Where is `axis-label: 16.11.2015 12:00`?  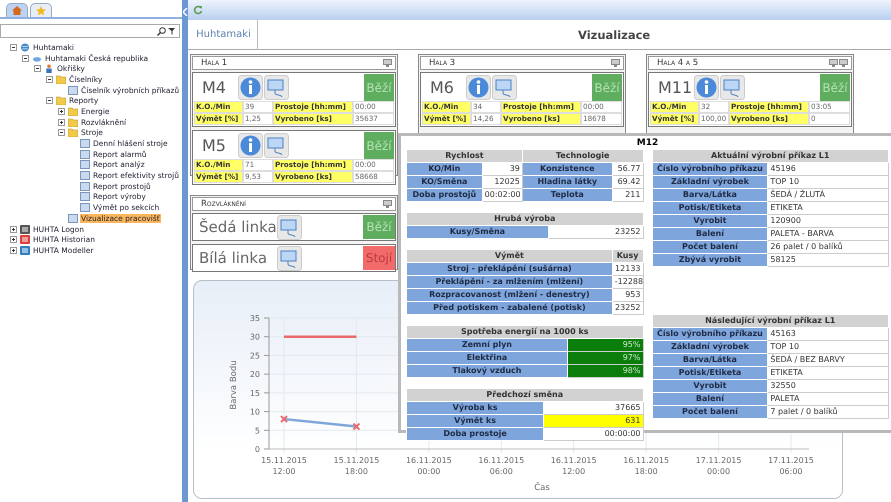
axis-label: 16.11.2015 12:00 is located at coordinates (573, 466).